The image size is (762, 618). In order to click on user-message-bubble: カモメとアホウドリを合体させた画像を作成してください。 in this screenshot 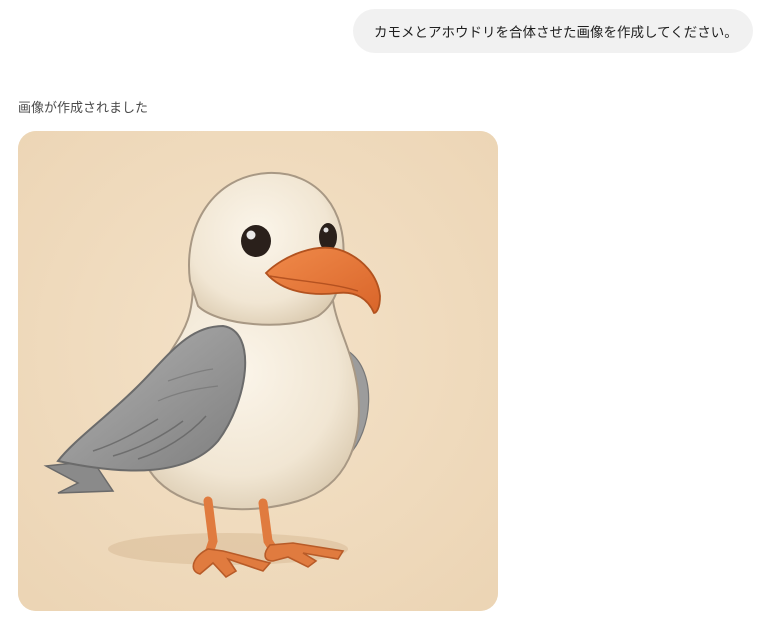, I will do `click(553, 31)`.